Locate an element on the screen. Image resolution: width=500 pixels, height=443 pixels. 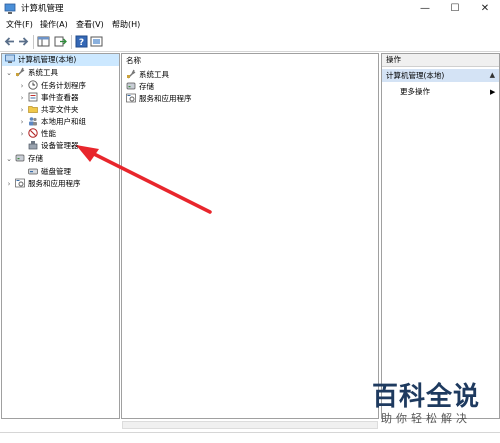
annotation-arrow is located at coordinates (144, 179).